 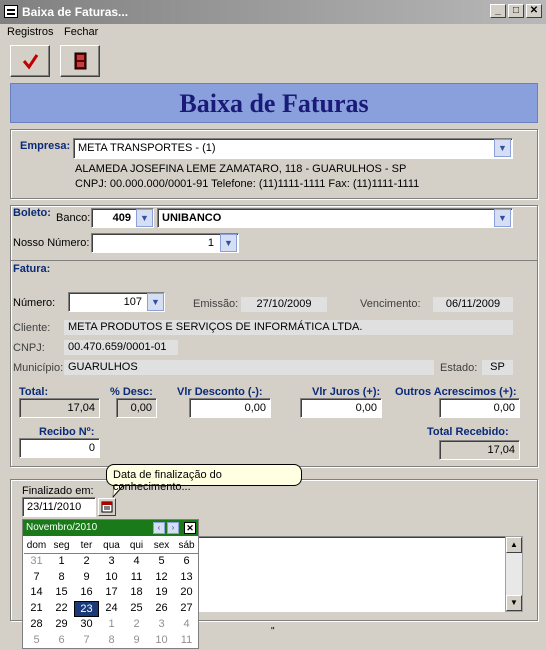 What do you see at coordinates (228, 243) in the screenshot?
I see `nosso-numero-dropdown-icon: ▼` at bounding box center [228, 243].